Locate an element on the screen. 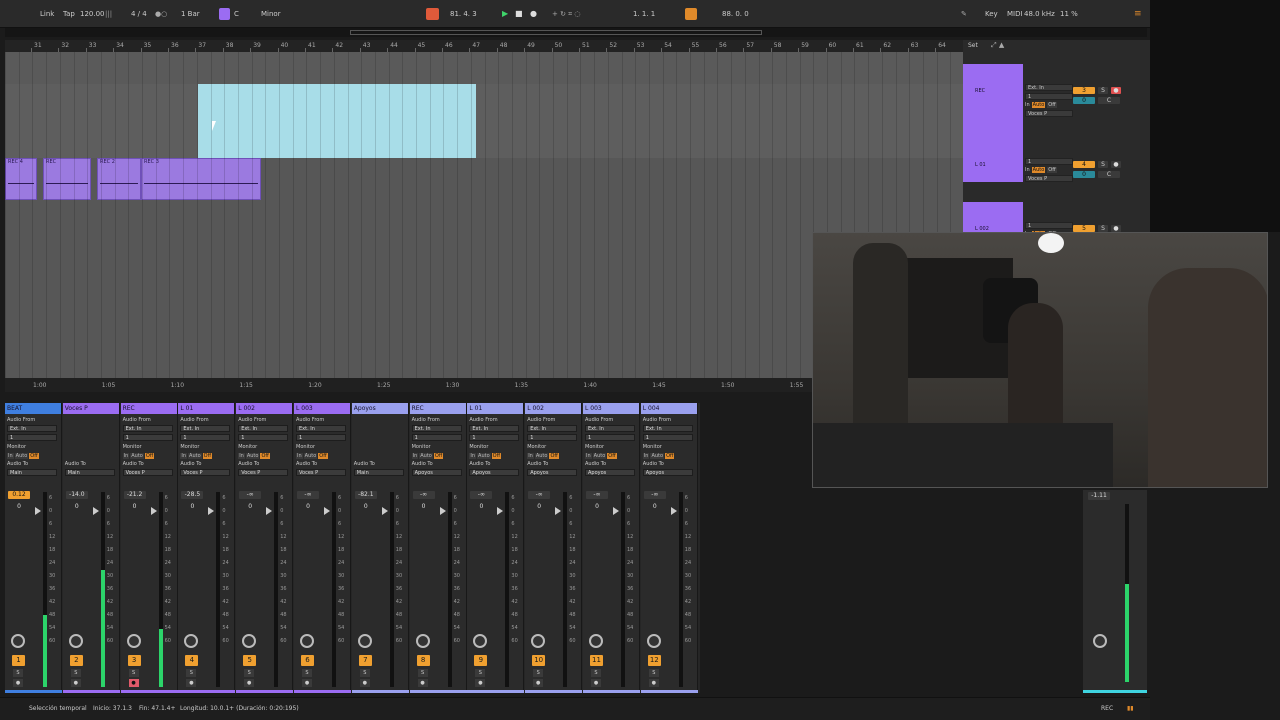 The image size is (1280, 720). song-position-field: 81. 4. 3 is located at coordinates (463, 14).